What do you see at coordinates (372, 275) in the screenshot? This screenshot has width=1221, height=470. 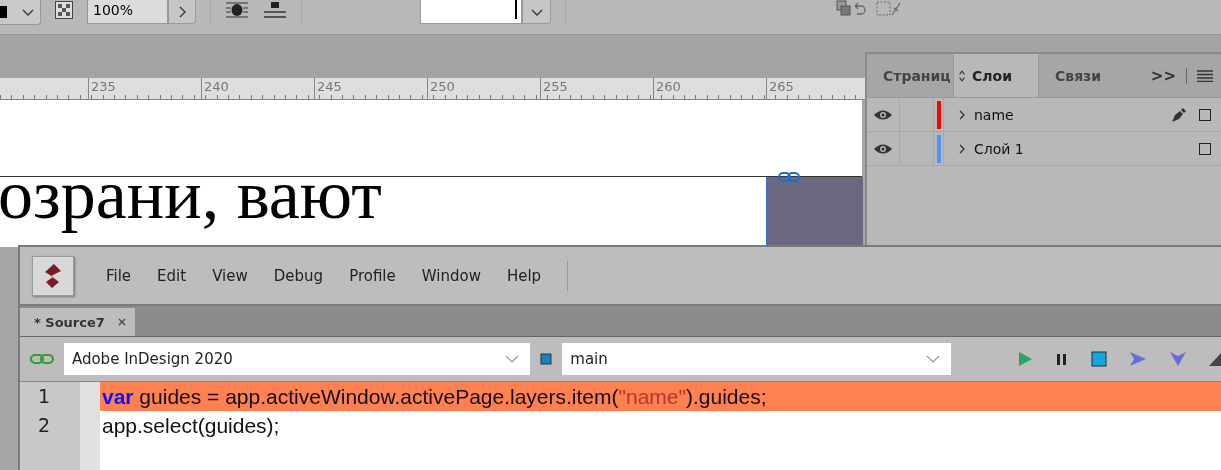 I see `menu-item: Profile` at bounding box center [372, 275].